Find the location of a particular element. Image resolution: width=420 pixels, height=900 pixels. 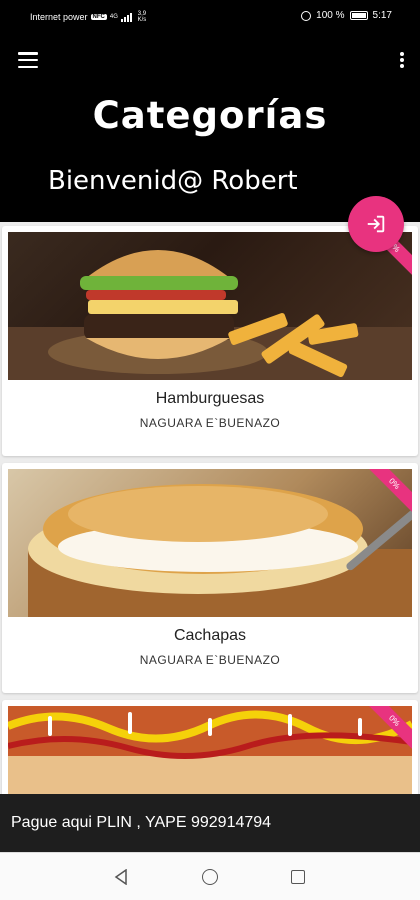

back-icon is located at coordinates (121, 877).